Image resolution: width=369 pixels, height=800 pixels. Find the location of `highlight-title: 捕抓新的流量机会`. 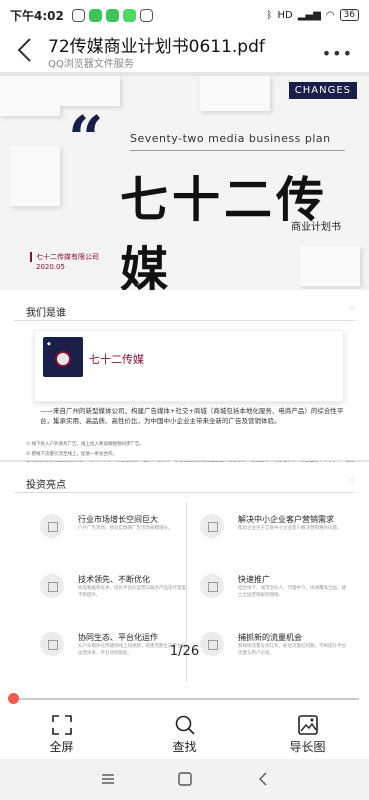

highlight-title: 捕抓新的流量机会 is located at coordinates (270, 637).